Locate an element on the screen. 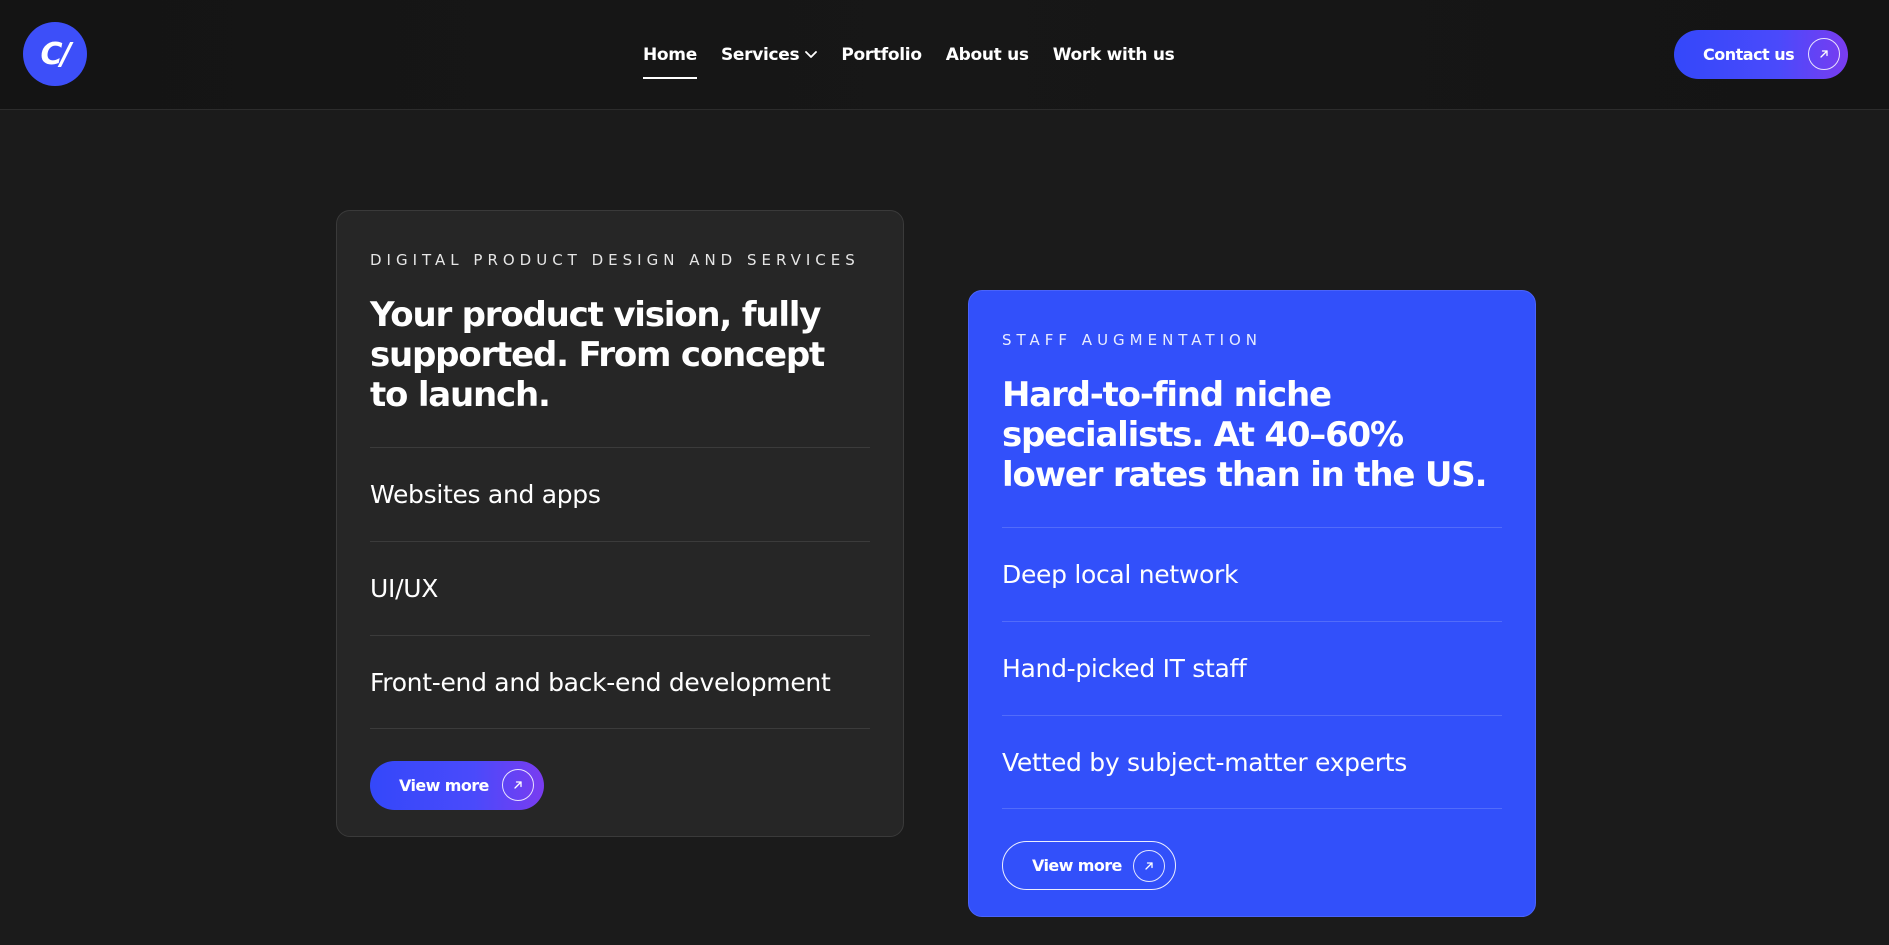 The height and width of the screenshot is (945, 1889). nav-item-label: Portfolio is located at coordinates (881, 55).